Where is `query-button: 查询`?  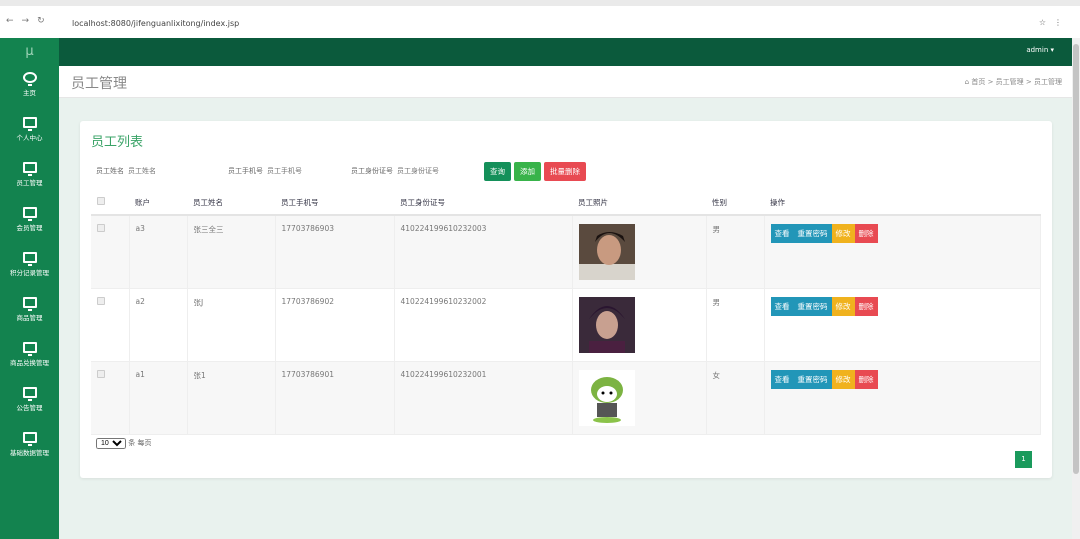
query-button: 查询 is located at coordinates (497, 171).